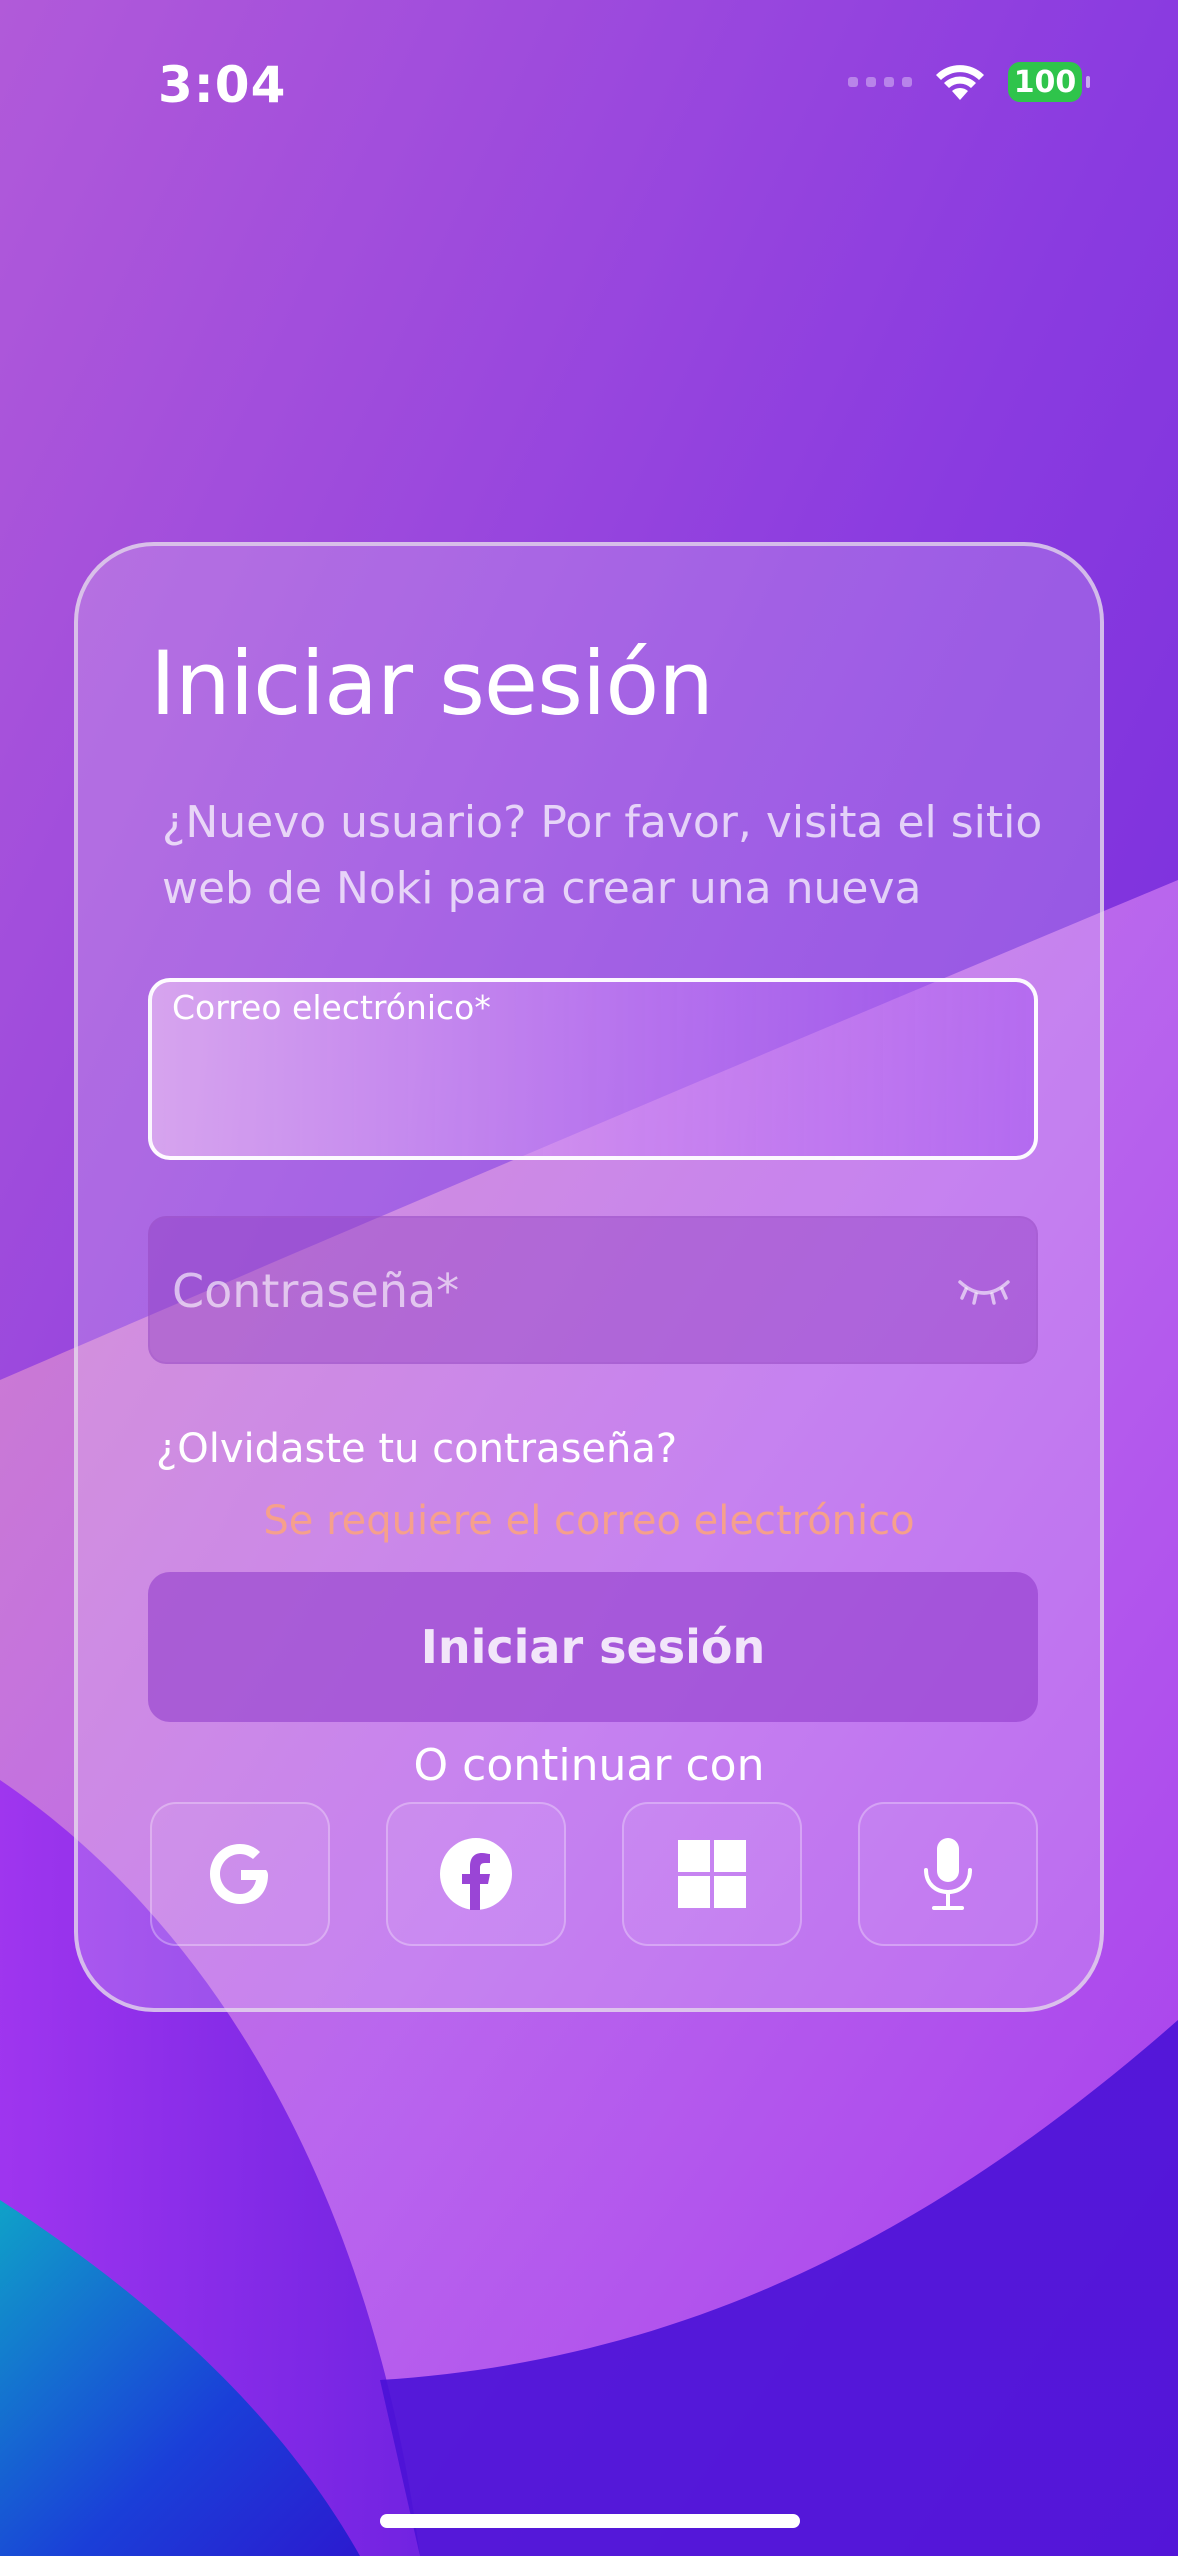  Describe the element at coordinates (589, 1765) in the screenshot. I see `continue-with-label: O continuar con` at that location.